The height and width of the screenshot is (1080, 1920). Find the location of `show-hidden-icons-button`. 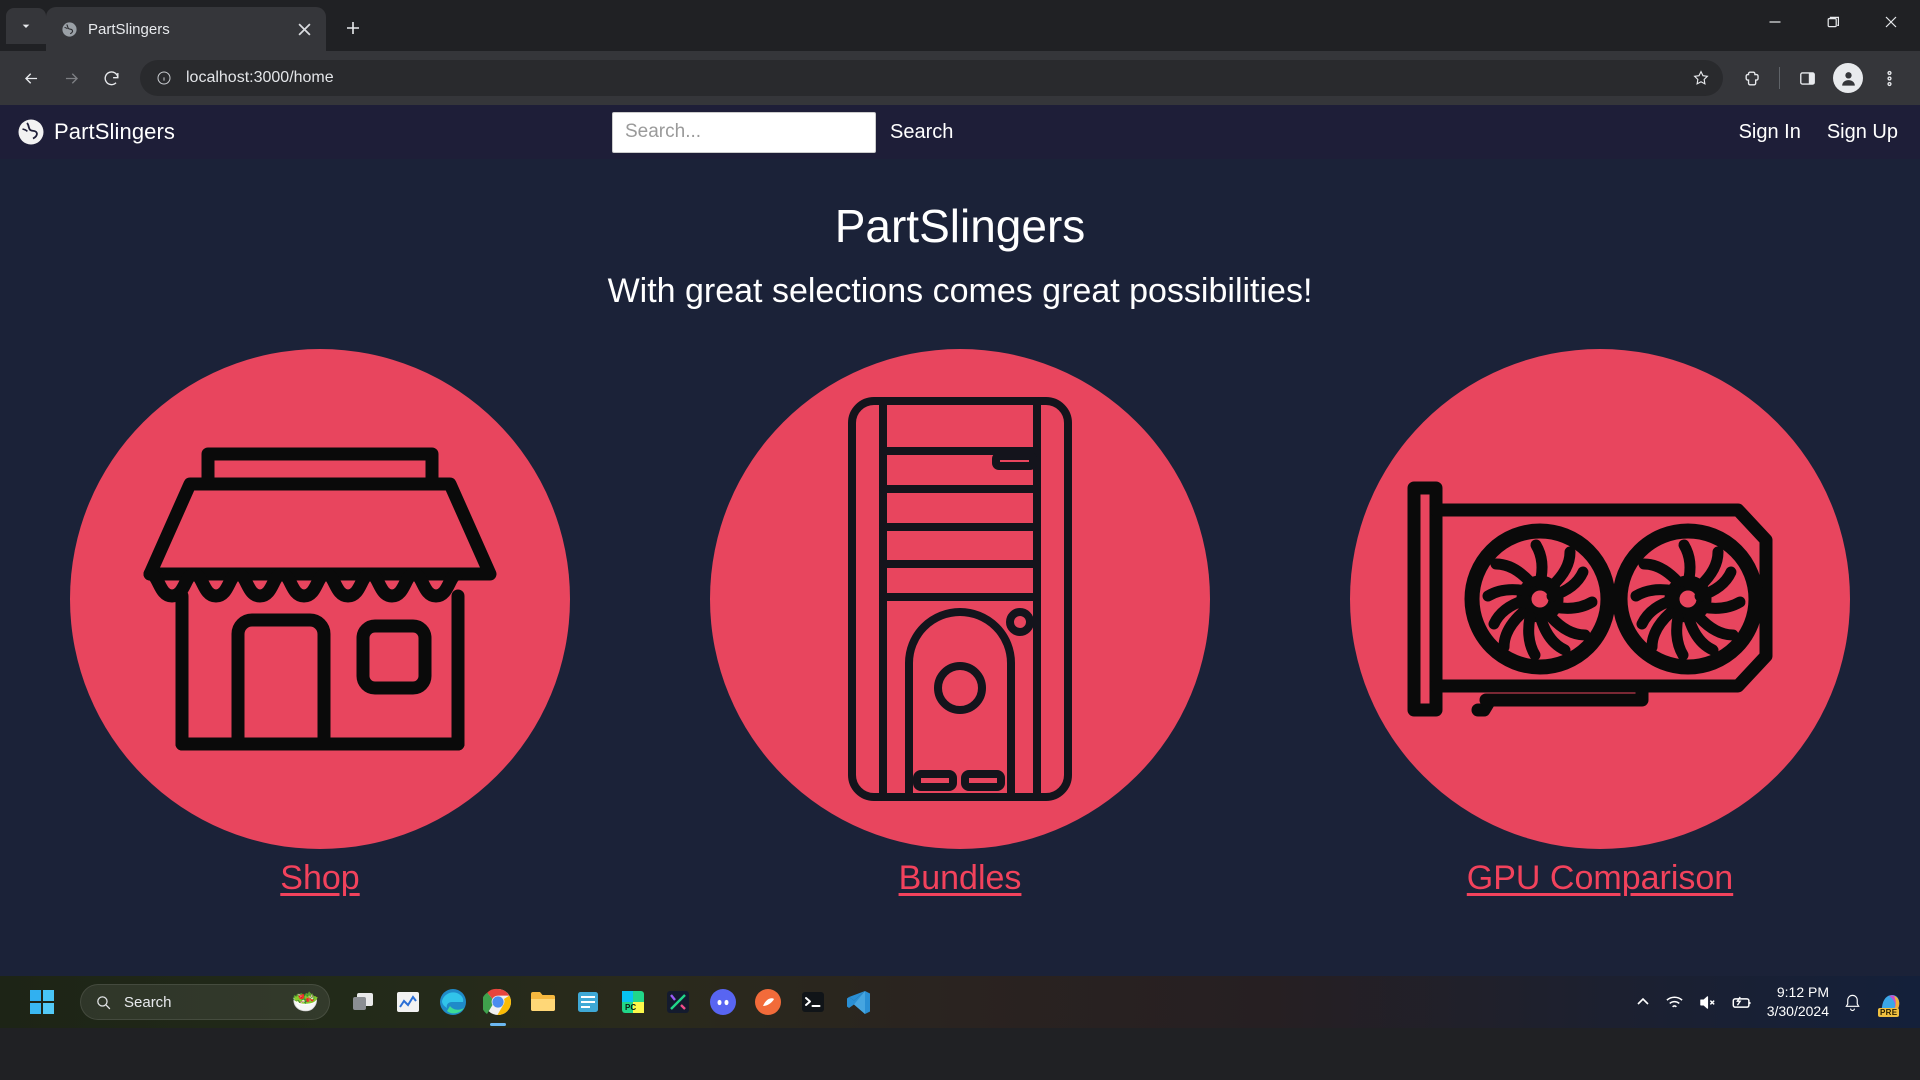

show-hidden-icons-button is located at coordinates (1643, 1002).